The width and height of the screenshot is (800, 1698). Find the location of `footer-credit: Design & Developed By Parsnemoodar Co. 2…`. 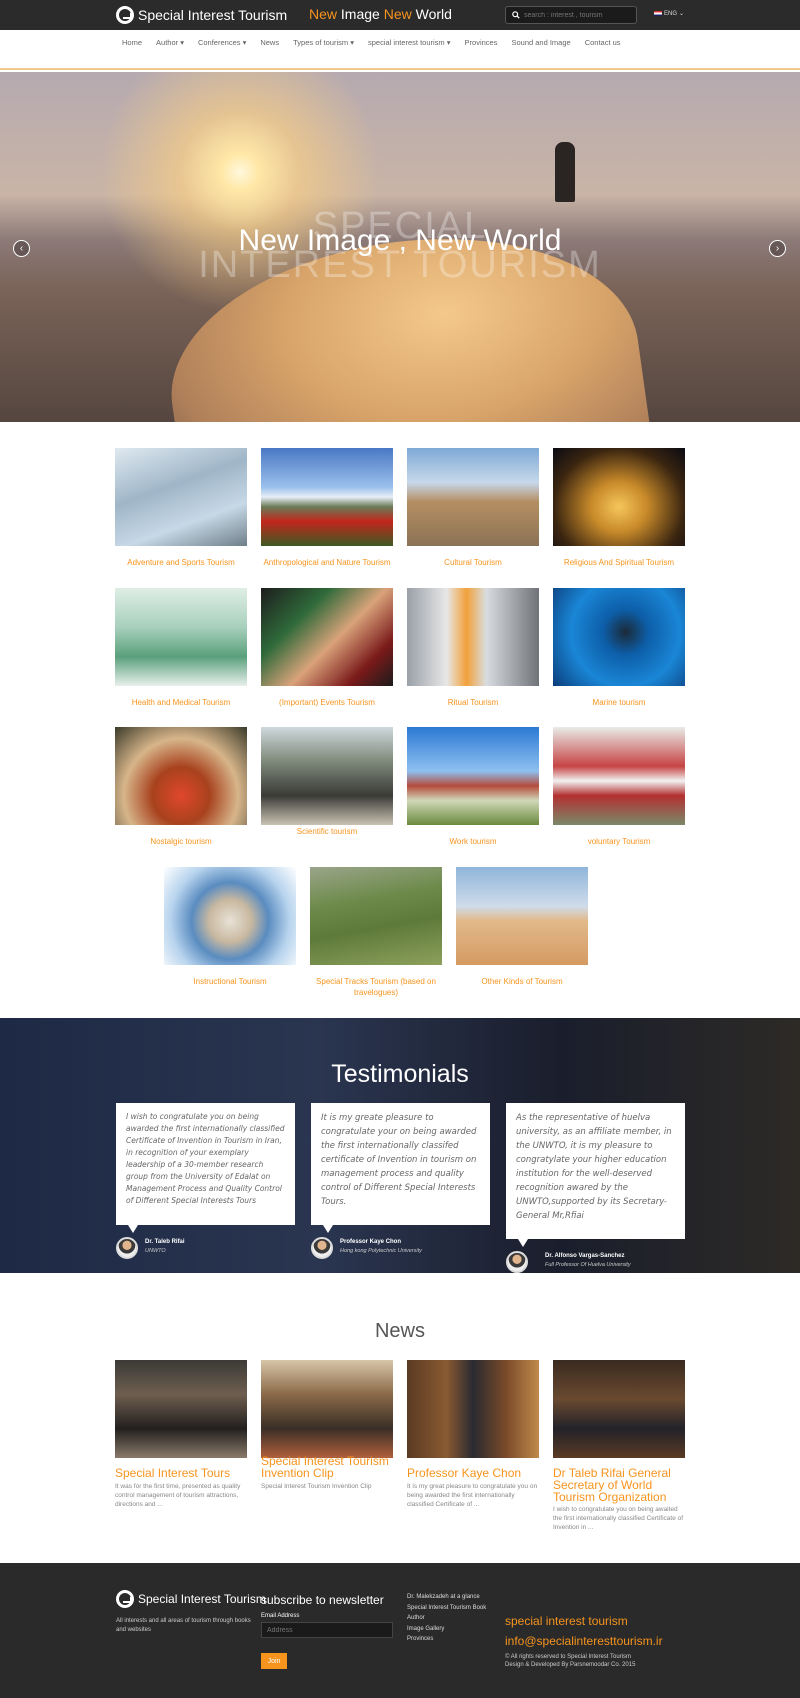

footer-credit: Design & Developed By Parsnemoodar Co. 2… is located at coordinates (570, 1665).